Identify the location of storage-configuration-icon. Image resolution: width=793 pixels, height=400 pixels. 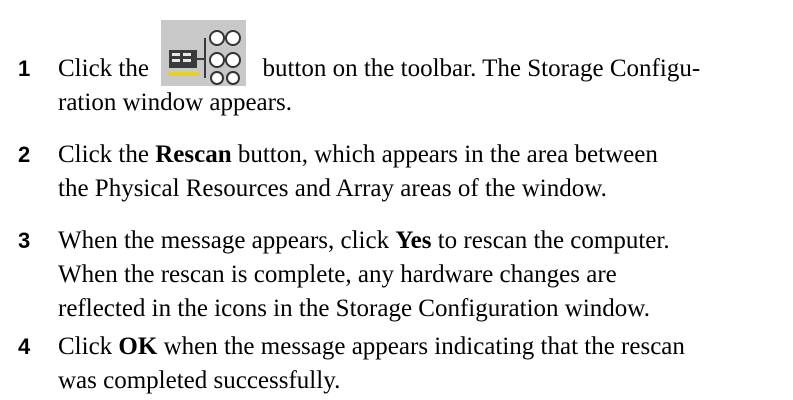
(204, 53).